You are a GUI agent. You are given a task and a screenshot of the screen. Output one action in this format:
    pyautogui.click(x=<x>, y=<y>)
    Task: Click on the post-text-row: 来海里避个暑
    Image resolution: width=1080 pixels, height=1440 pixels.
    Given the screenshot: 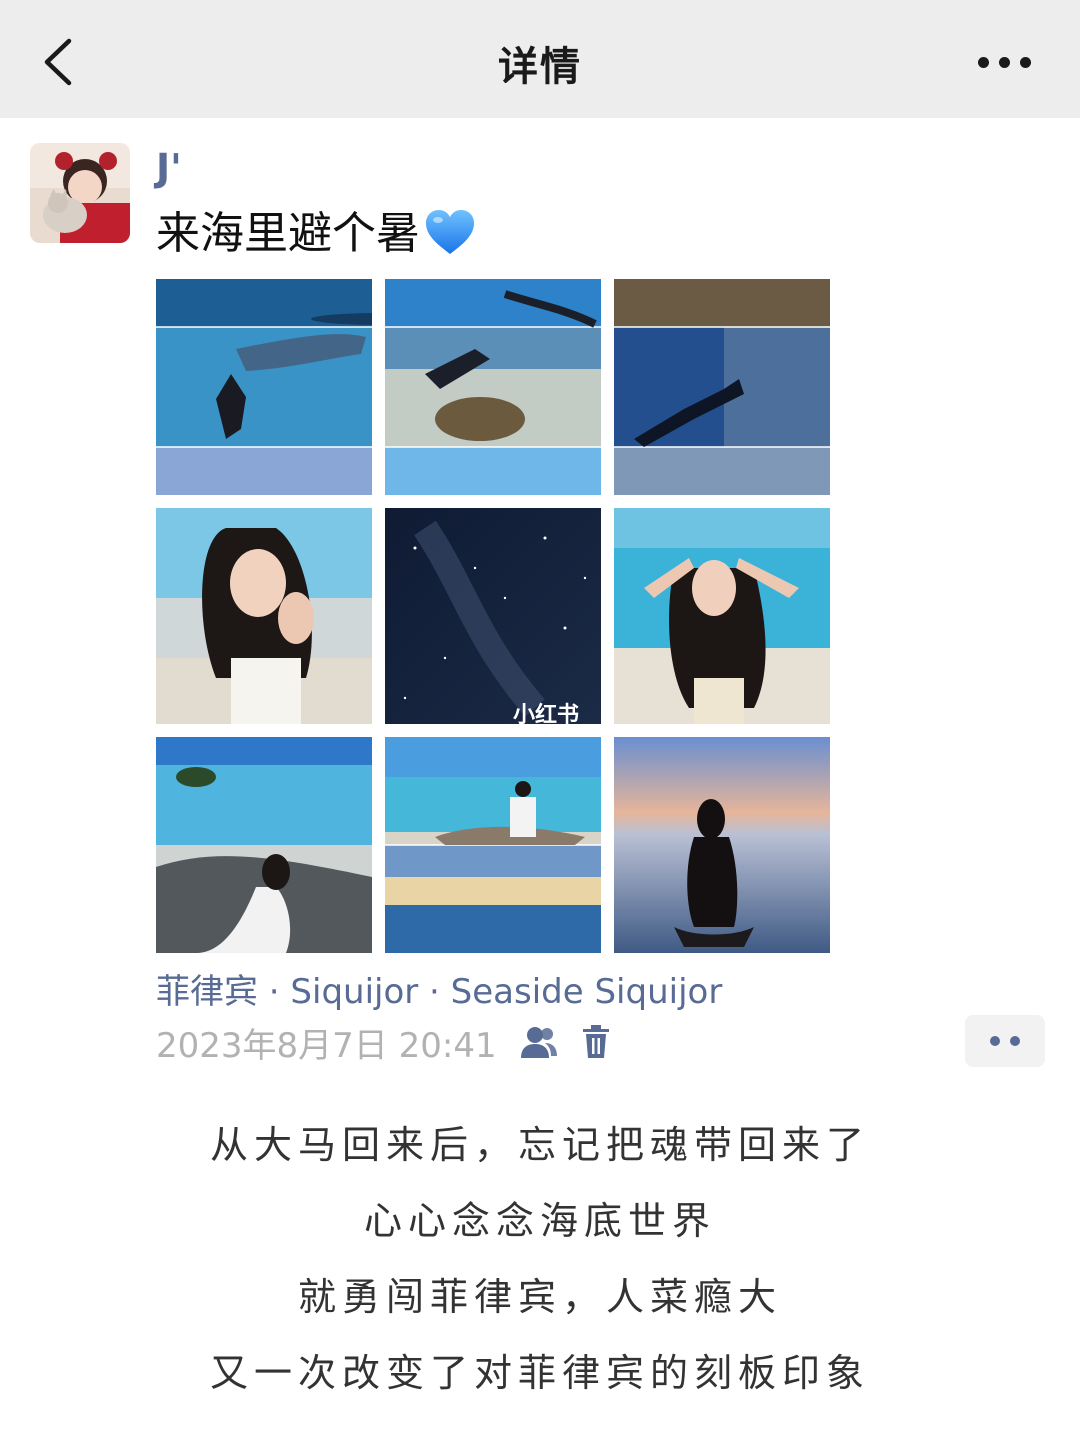 What is the action you would take?
    pyautogui.click(x=316, y=234)
    